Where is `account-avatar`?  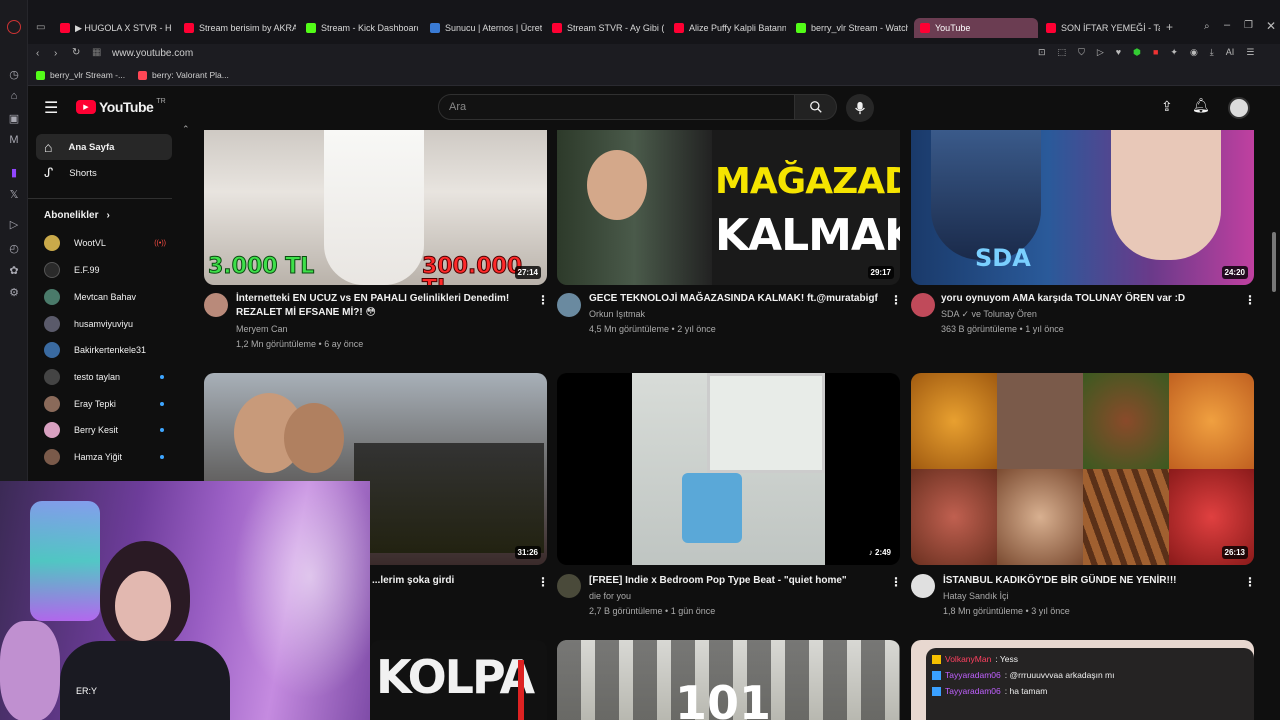
account-avatar is located at coordinates (1239, 108).